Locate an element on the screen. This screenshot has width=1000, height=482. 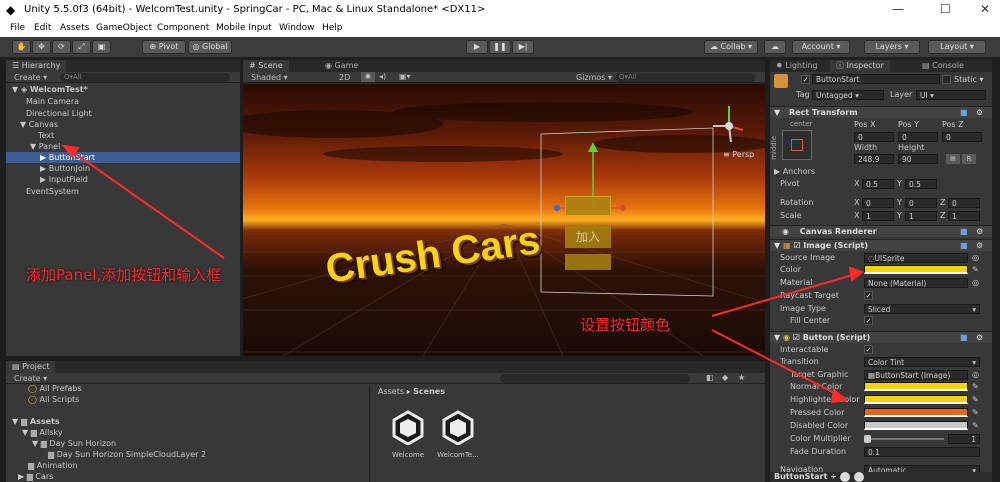
panel-annotation-text: 添加Panel,添加按钮和输入框 is located at coordinates (124, 275).